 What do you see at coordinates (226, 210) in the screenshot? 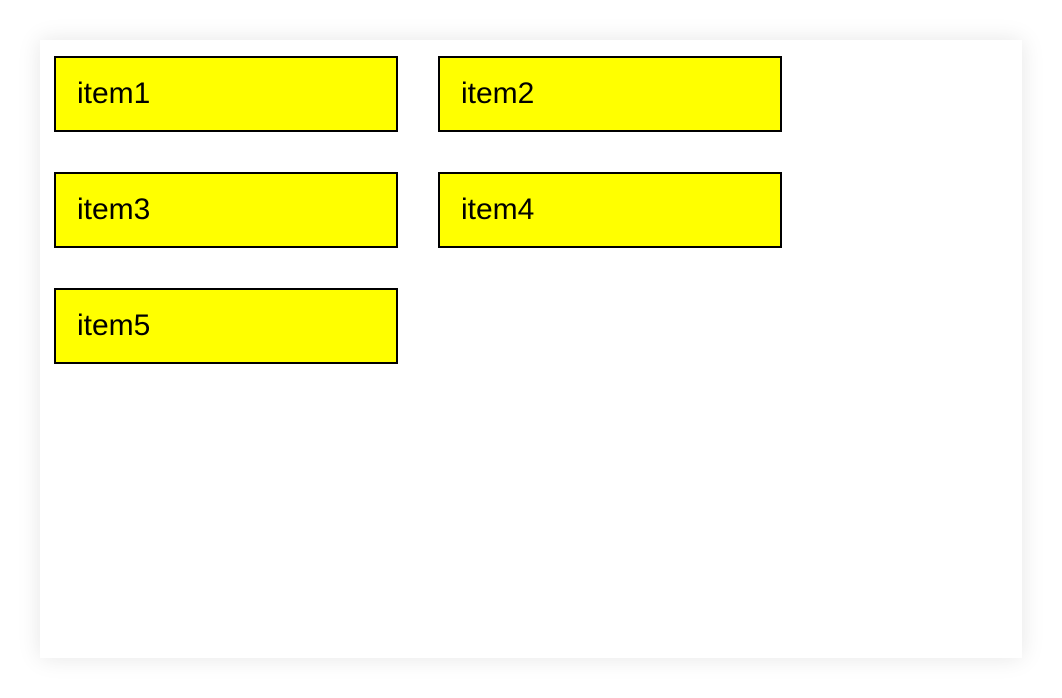
I see `grid-item-3: item3` at bounding box center [226, 210].